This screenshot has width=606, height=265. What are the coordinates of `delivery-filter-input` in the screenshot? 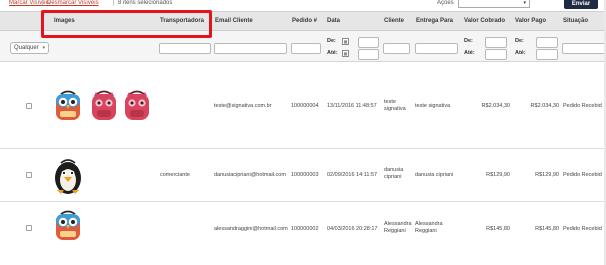 It's located at (436, 48).